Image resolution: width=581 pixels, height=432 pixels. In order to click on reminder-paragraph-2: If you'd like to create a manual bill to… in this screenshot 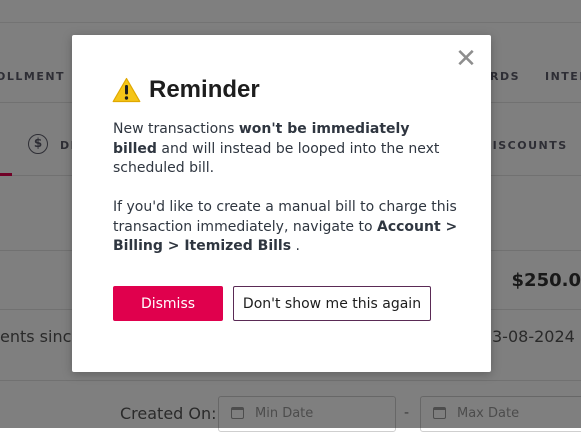, I will do `click(285, 227)`.